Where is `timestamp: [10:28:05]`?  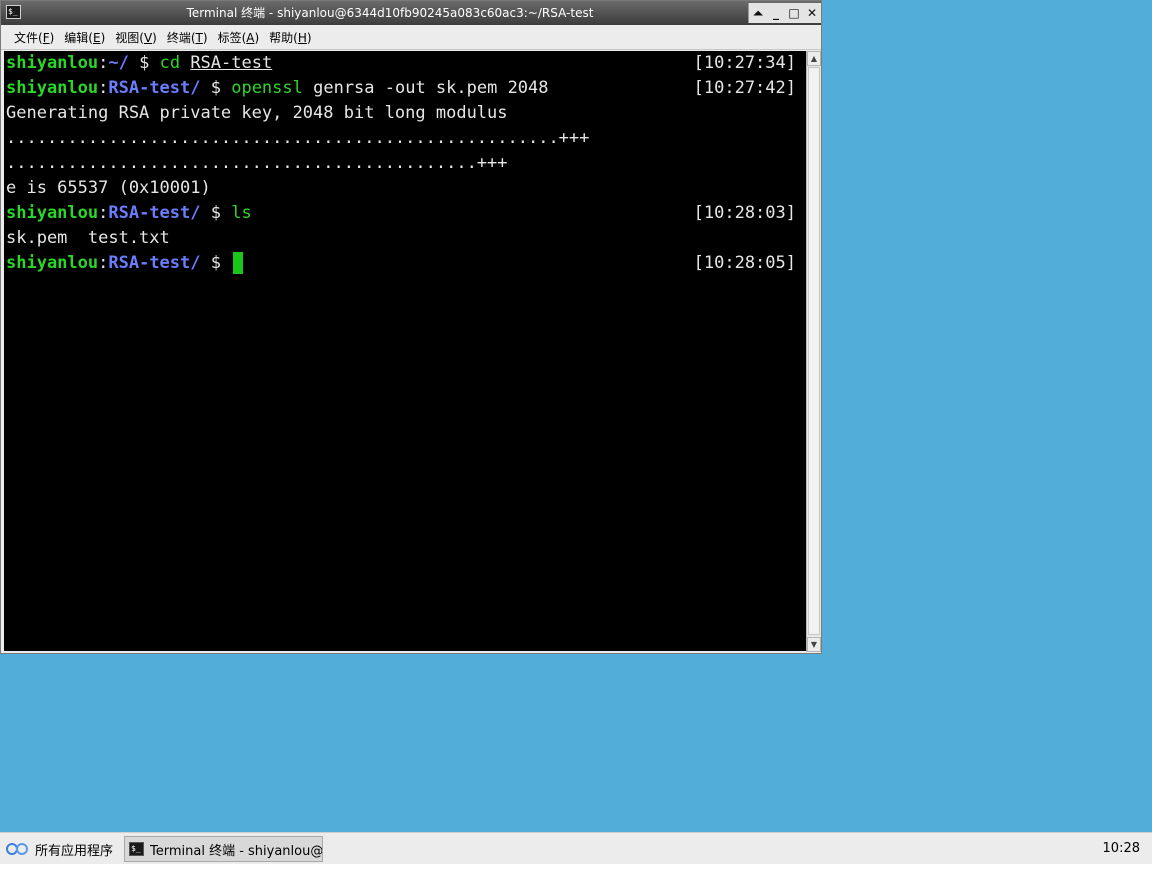
timestamp: [10:28:05] is located at coordinates (744, 263).